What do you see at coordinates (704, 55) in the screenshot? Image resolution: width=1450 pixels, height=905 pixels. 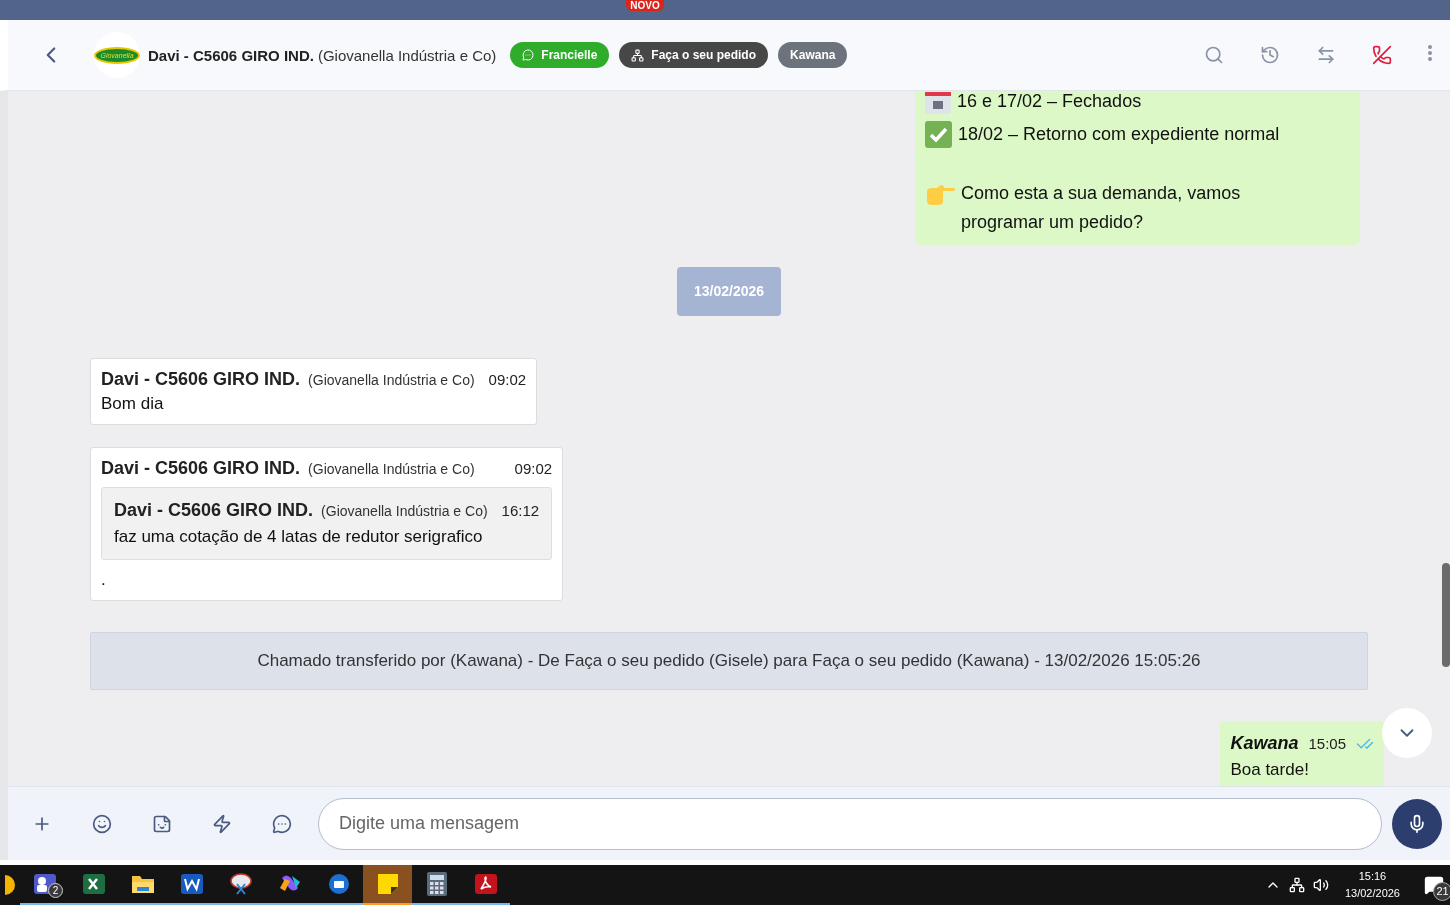 I see `tag-label: Faça o seu pedido` at bounding box center [704, 55].